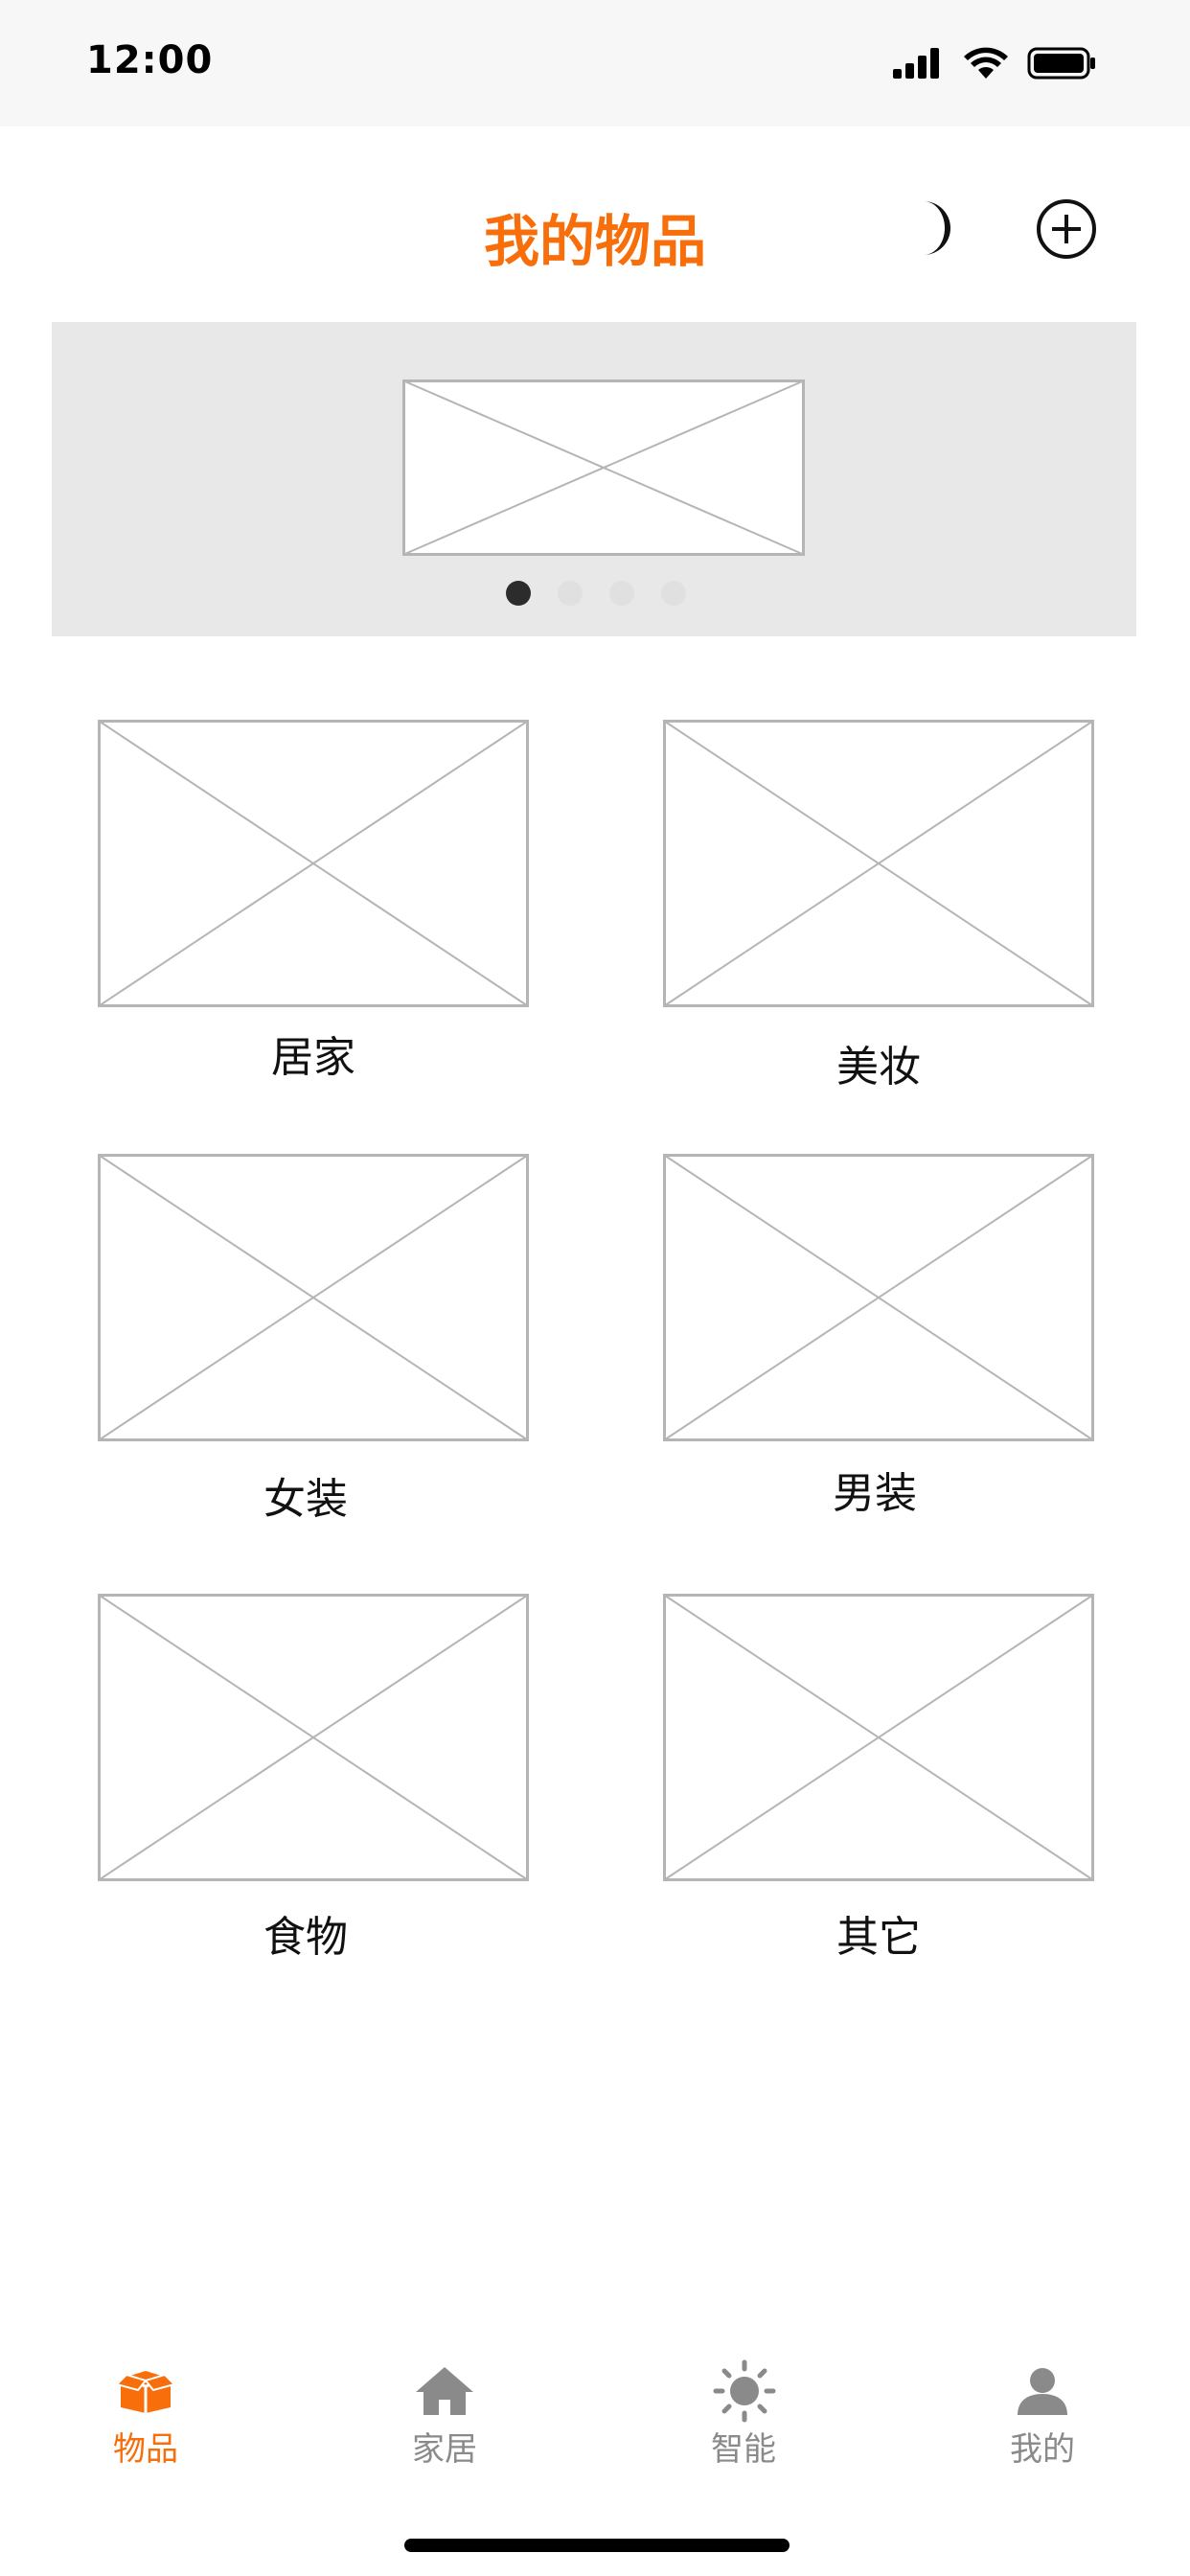 This screenshot has width=1190, height=2576. I want to click on category-tile-womens: 女装, so click(313, 1339).